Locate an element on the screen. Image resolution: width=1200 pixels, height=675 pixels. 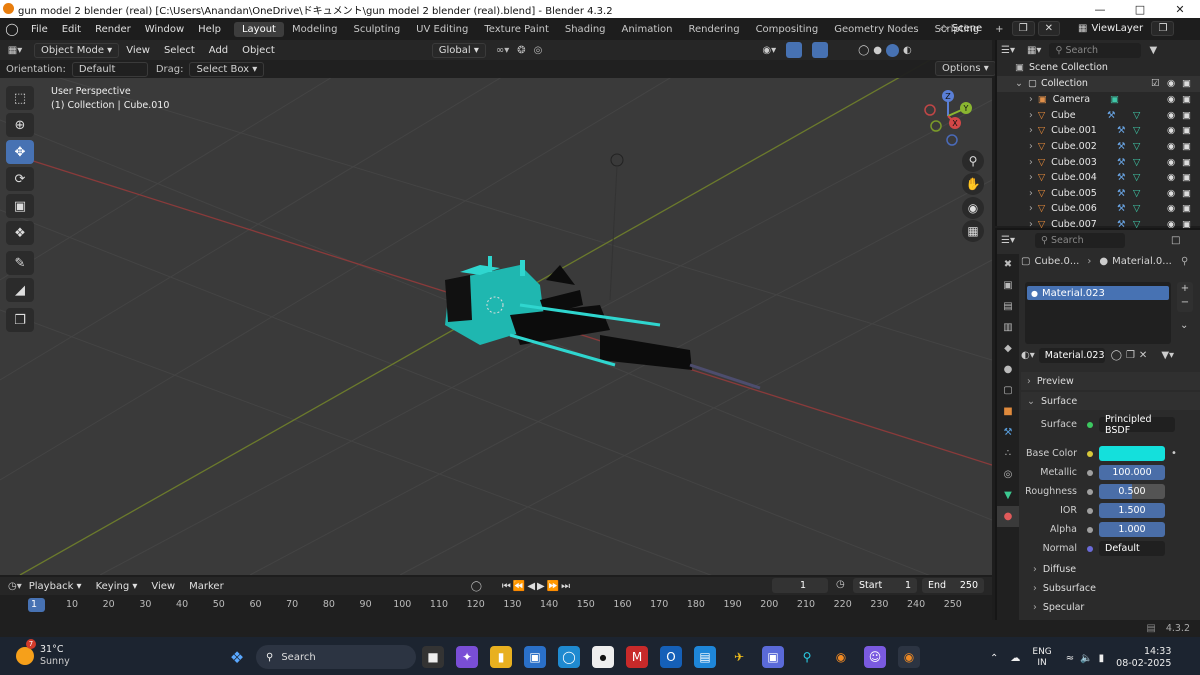
language-indicator: ENG IN is located at coordinates (1041, 658).